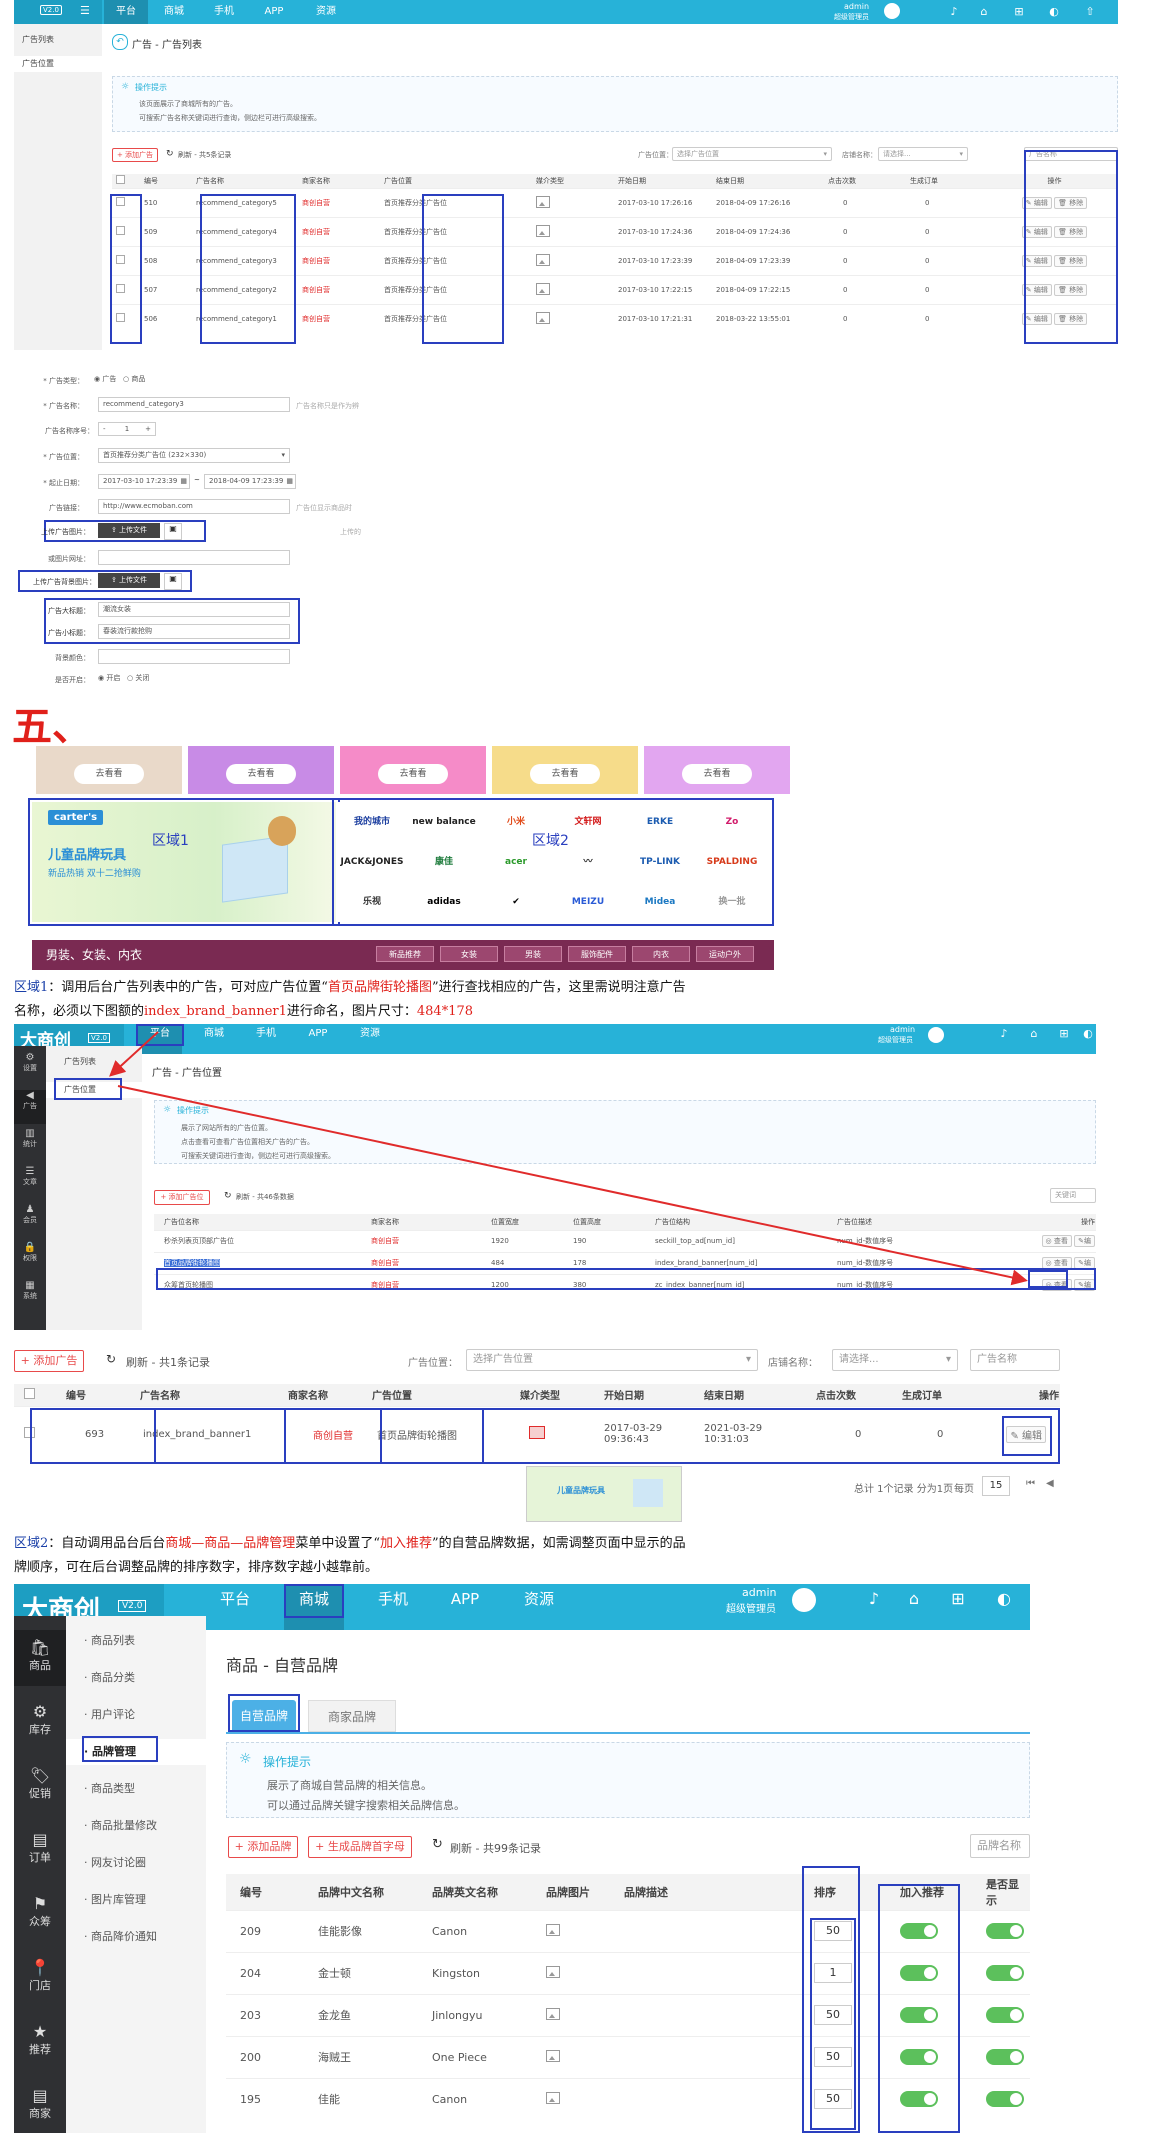 The image size is (1170, 2133). Describe the element at coordinates (40, 1722) in the screenshot. I see `dark-sidebar-item: ⚙ 库存` at that location.